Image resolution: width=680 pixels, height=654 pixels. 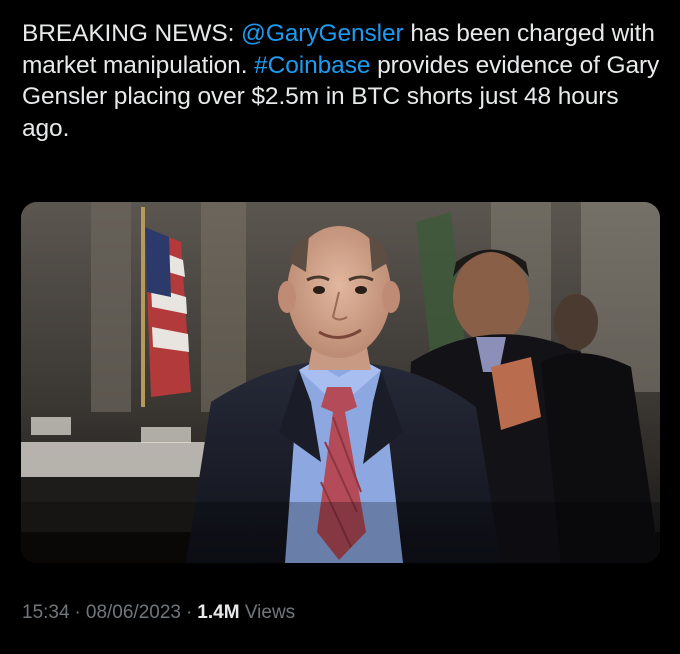 What do you see at coordinates (133, 612) in the screenshot?
I see `tweet-date: 08/06/2023` at bounding box center [133, 612].